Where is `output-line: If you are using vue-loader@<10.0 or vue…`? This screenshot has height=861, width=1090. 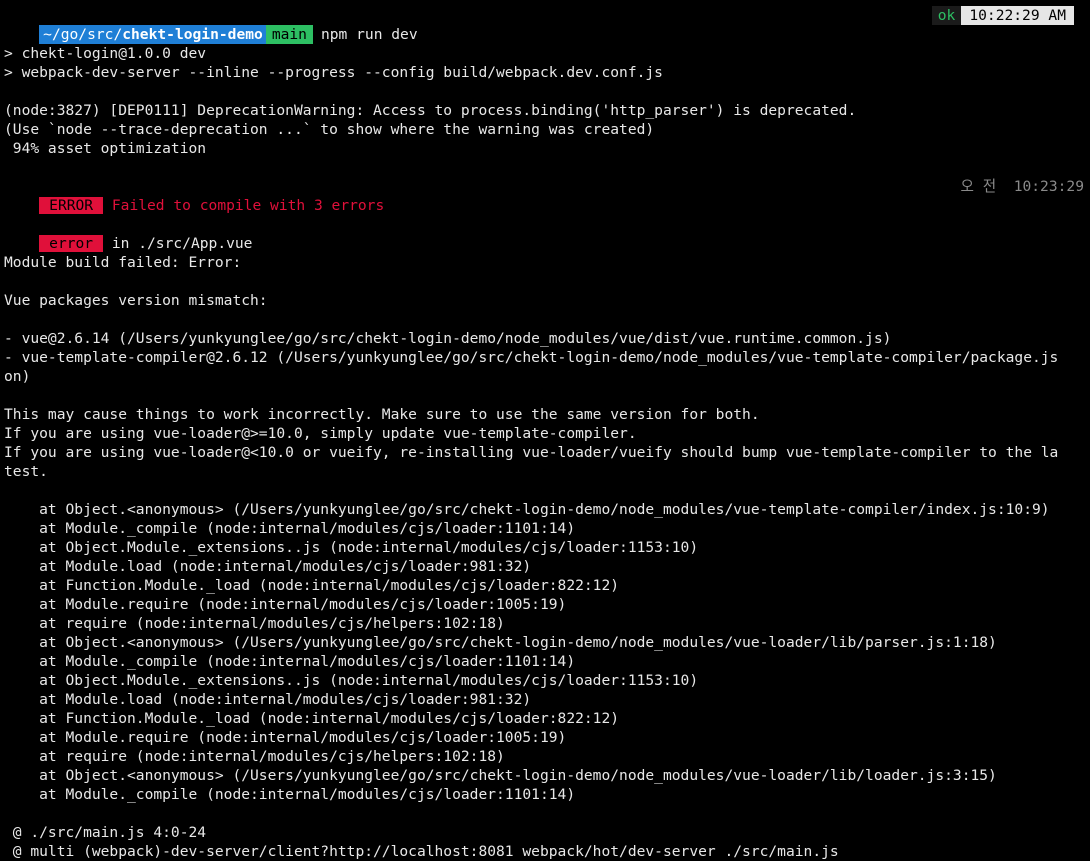
output-line: If you are using vue-loader@<10.0 or vue… is located at coordinates (531, 452).